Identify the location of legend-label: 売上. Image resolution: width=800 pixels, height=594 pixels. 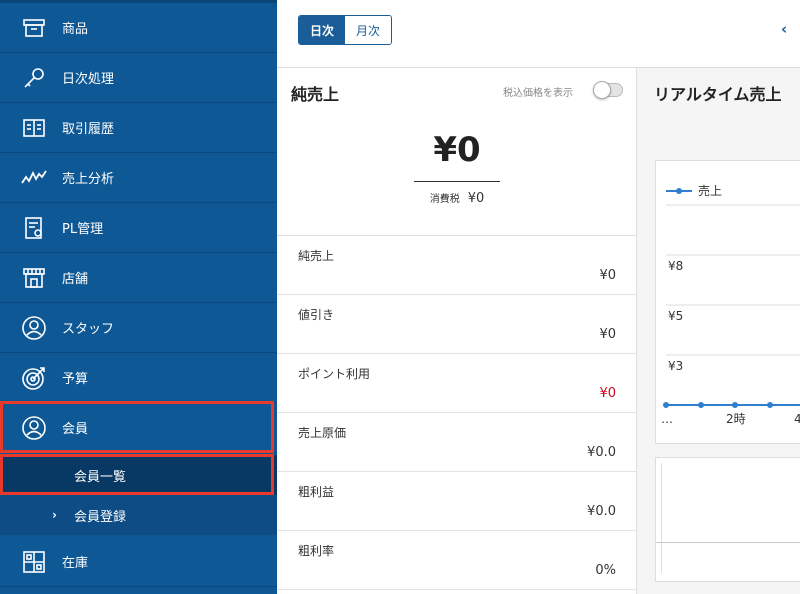
(710, 190).